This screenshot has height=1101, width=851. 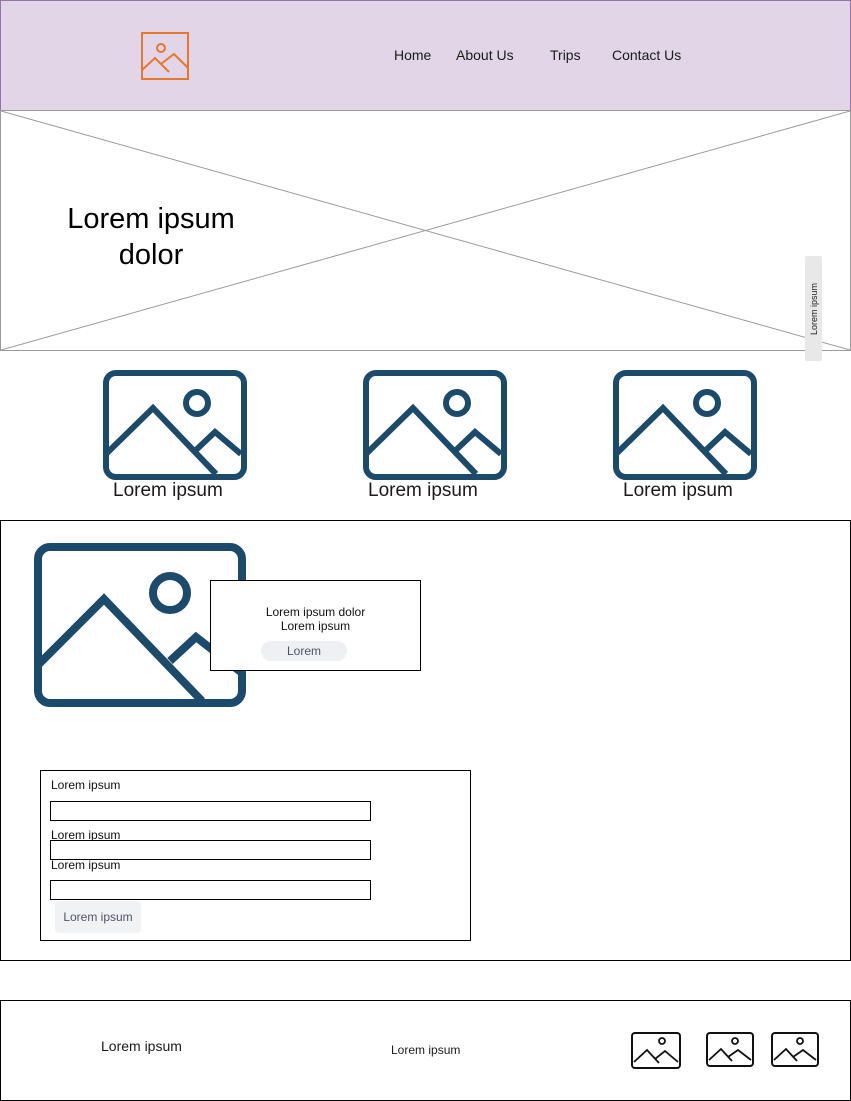 I want to click on footer-text-center: Lorem ipsum, so click(x=426, y=1050).